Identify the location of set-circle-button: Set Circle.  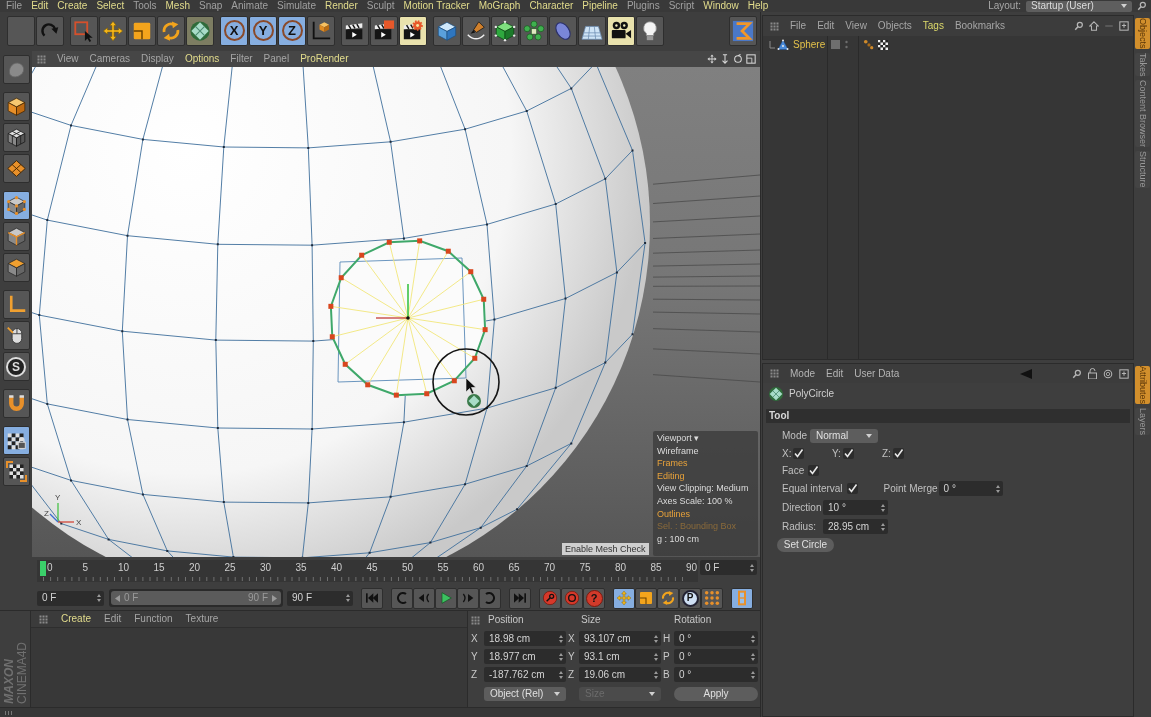
(805, 545).